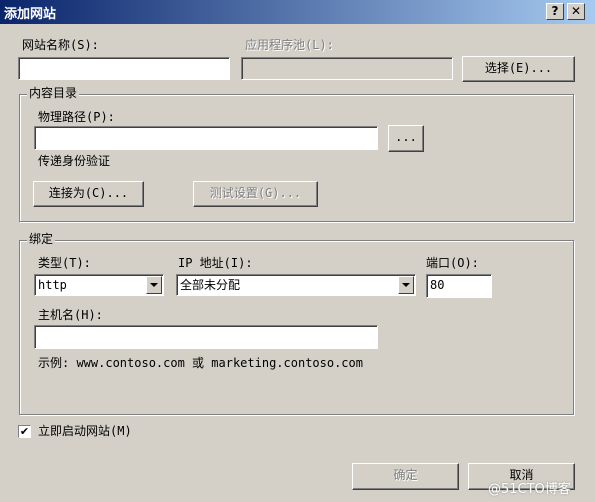 The image size is (595, 502). I want to click on hostname-input, so click(206, 337).